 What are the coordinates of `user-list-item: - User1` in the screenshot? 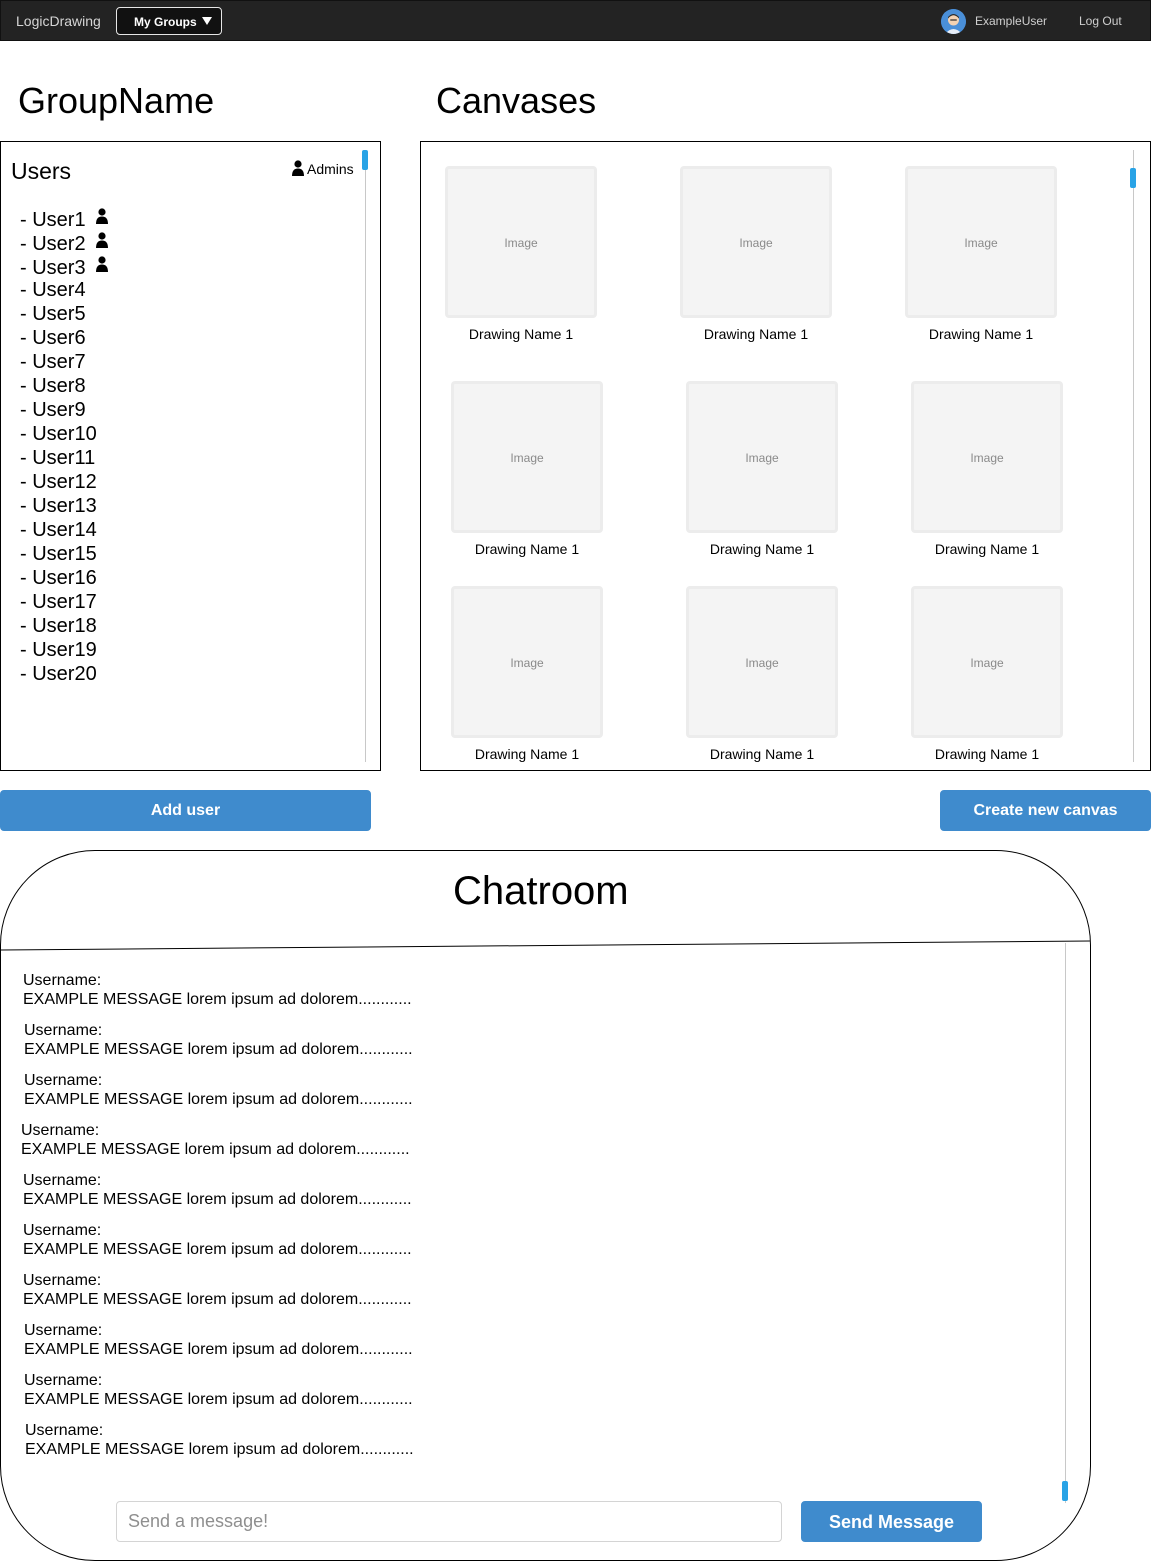 It's located at (64, 218).